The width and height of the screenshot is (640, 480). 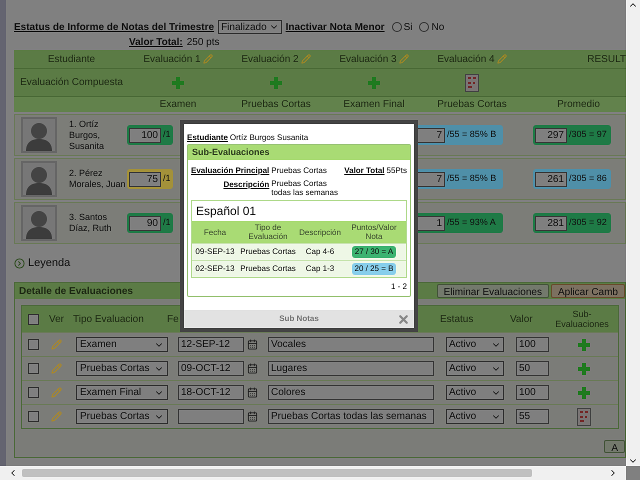 I want to click on date-field: 12-SEP-12, so click(x=211, y=344).